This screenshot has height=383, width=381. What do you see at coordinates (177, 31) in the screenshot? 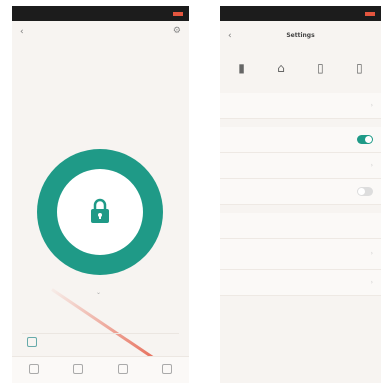
I see `gear-icon: ⚙` at bounding box center [177, 31].